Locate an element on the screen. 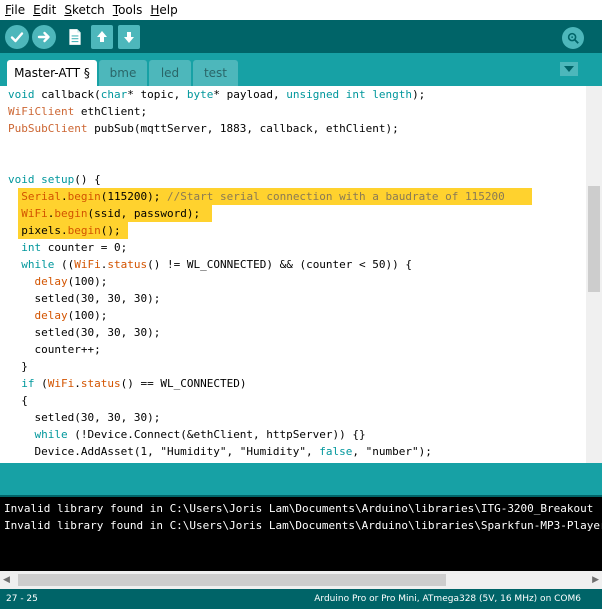 This screenshot has height=609, width=602. code-line: { is located at coordinates (18, 400).